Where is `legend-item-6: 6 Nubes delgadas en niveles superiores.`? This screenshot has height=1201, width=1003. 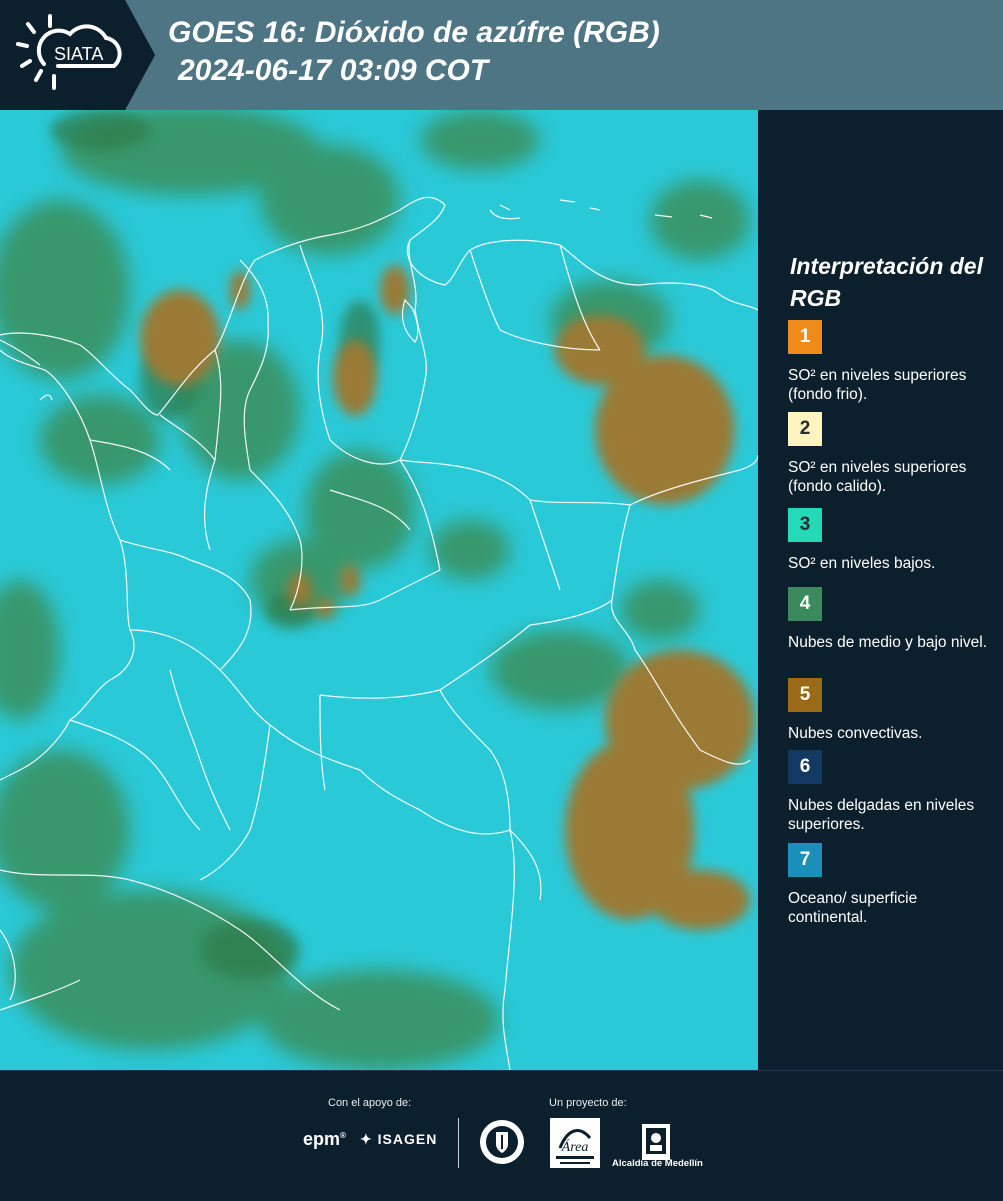
legend-item-6: 6 Nubes delgadas en niveles superiores. is located at coordinates (890, 792).